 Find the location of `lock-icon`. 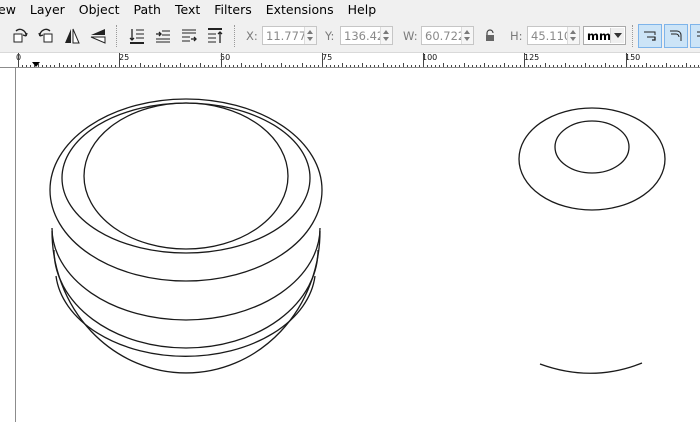

lock-icon is located at coordinates (490, 36).